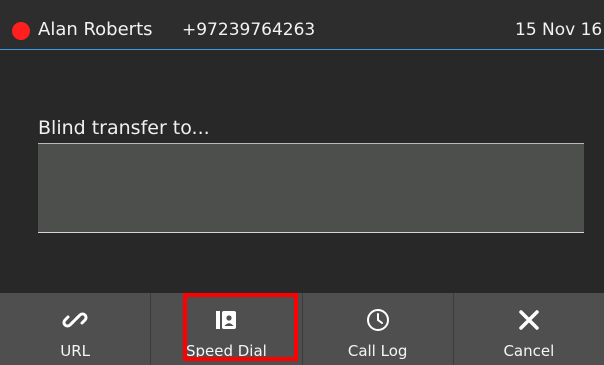  What do you see at coordinates (226, 351) in the screenshot?
I see `speed-dial-softkey-label: Speed Dial` at bounding box center [226, 351].